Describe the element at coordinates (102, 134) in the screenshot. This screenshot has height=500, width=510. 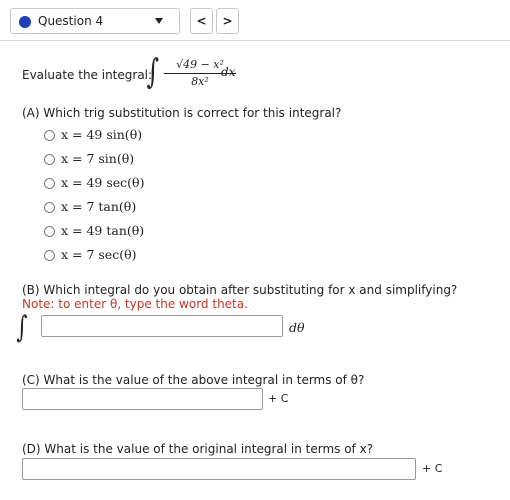
I see `part-a-option-label: x = 49 sin(θ)` at that location.